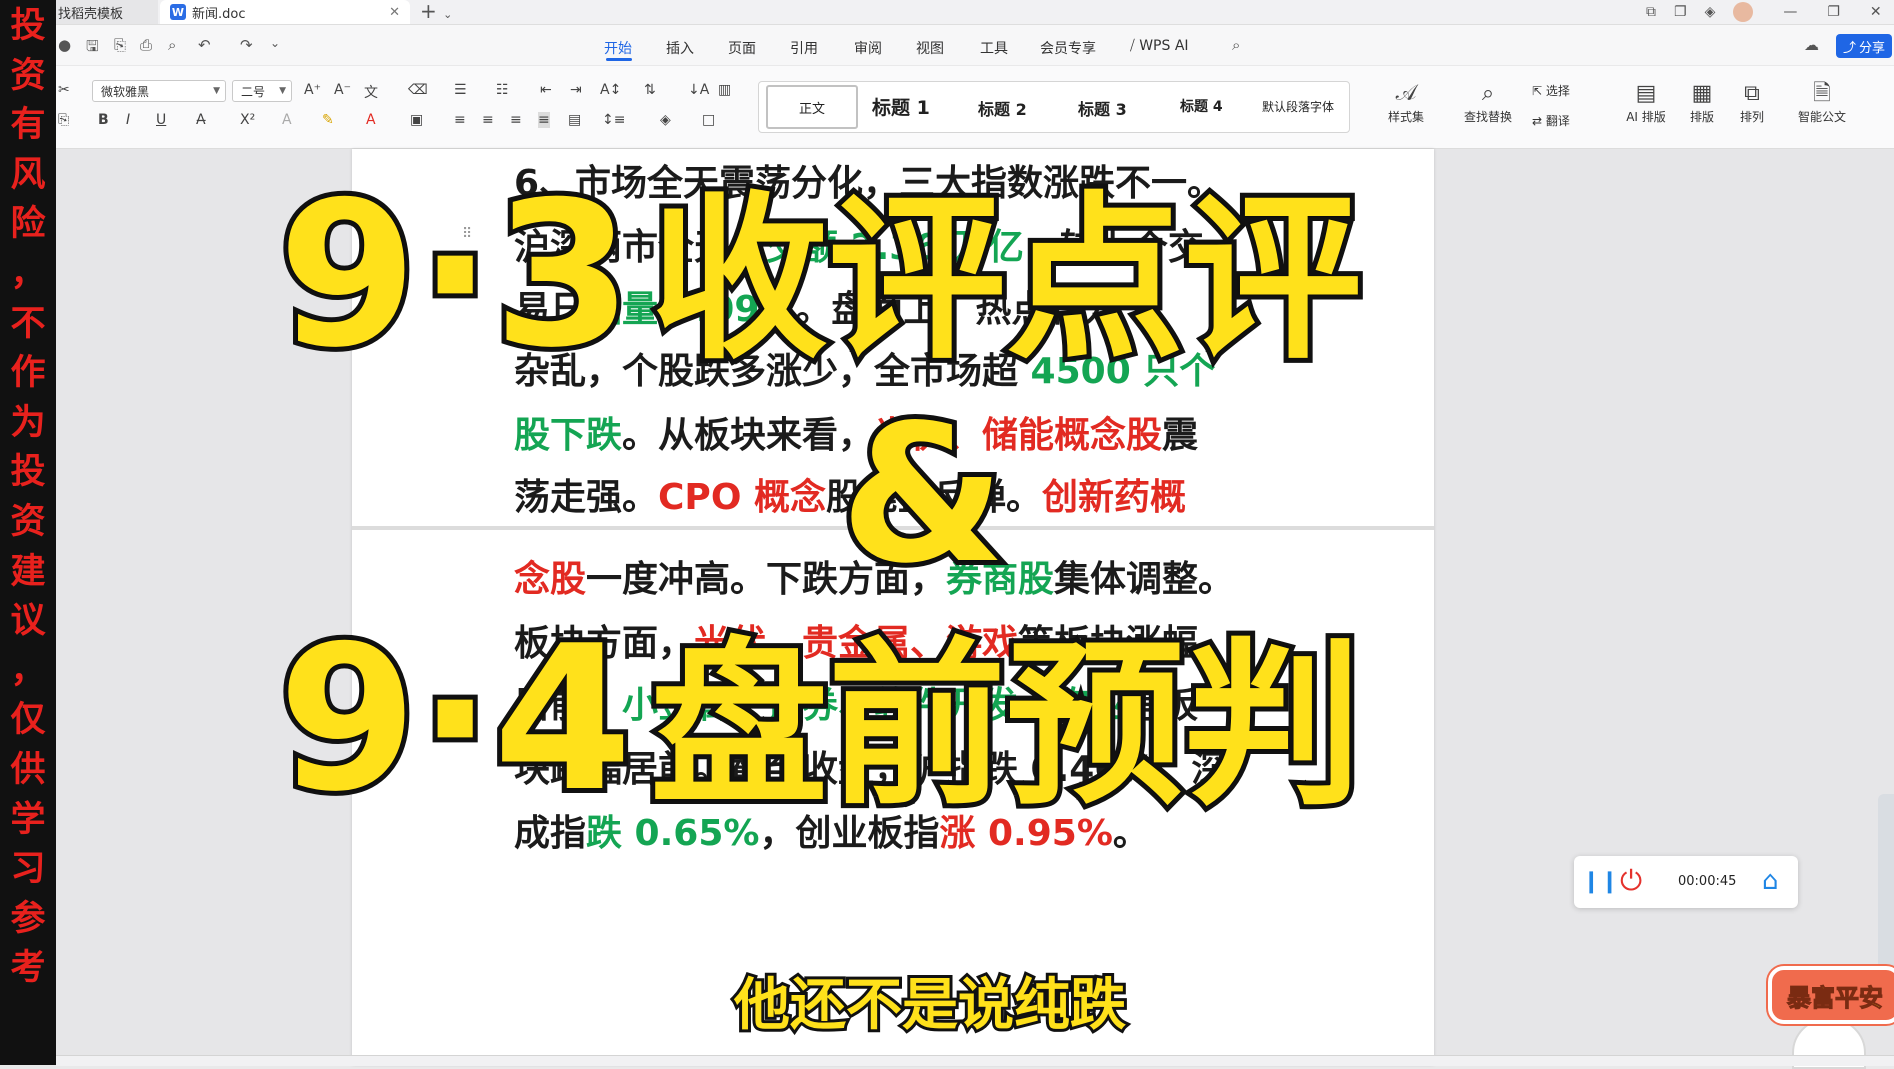 This screenshot has height=1069, width=1894. What do you see at coordinates (63, 120) in the screenshot?
I see `format-painter-icon: ⎘` at bounding box center [63, 120].